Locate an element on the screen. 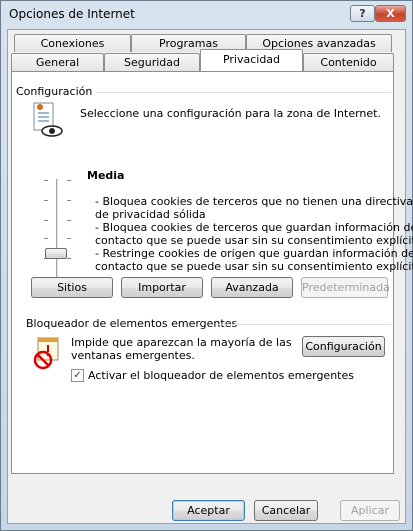 This screenshot has height=531, width=413. ok-button: Aceptar is located at coordinates (208, 510).